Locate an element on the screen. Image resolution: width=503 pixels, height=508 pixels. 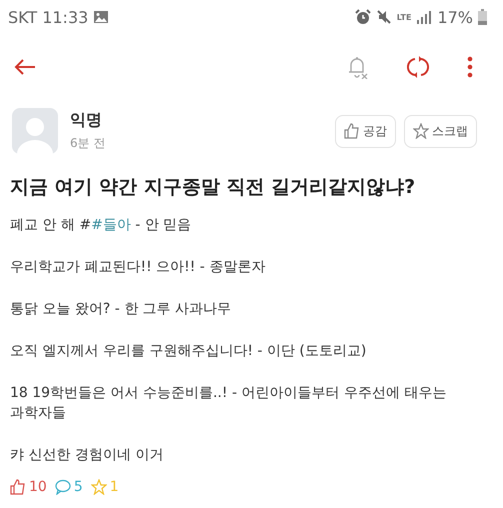
mute-icon is located at coordinates (384, 17).